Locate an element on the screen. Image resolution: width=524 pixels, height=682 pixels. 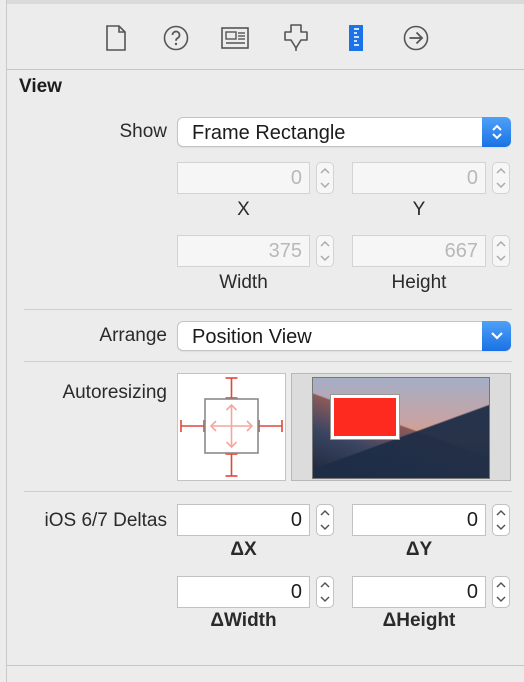
delta-y-field: 0 is located at coordinates (419, 520).